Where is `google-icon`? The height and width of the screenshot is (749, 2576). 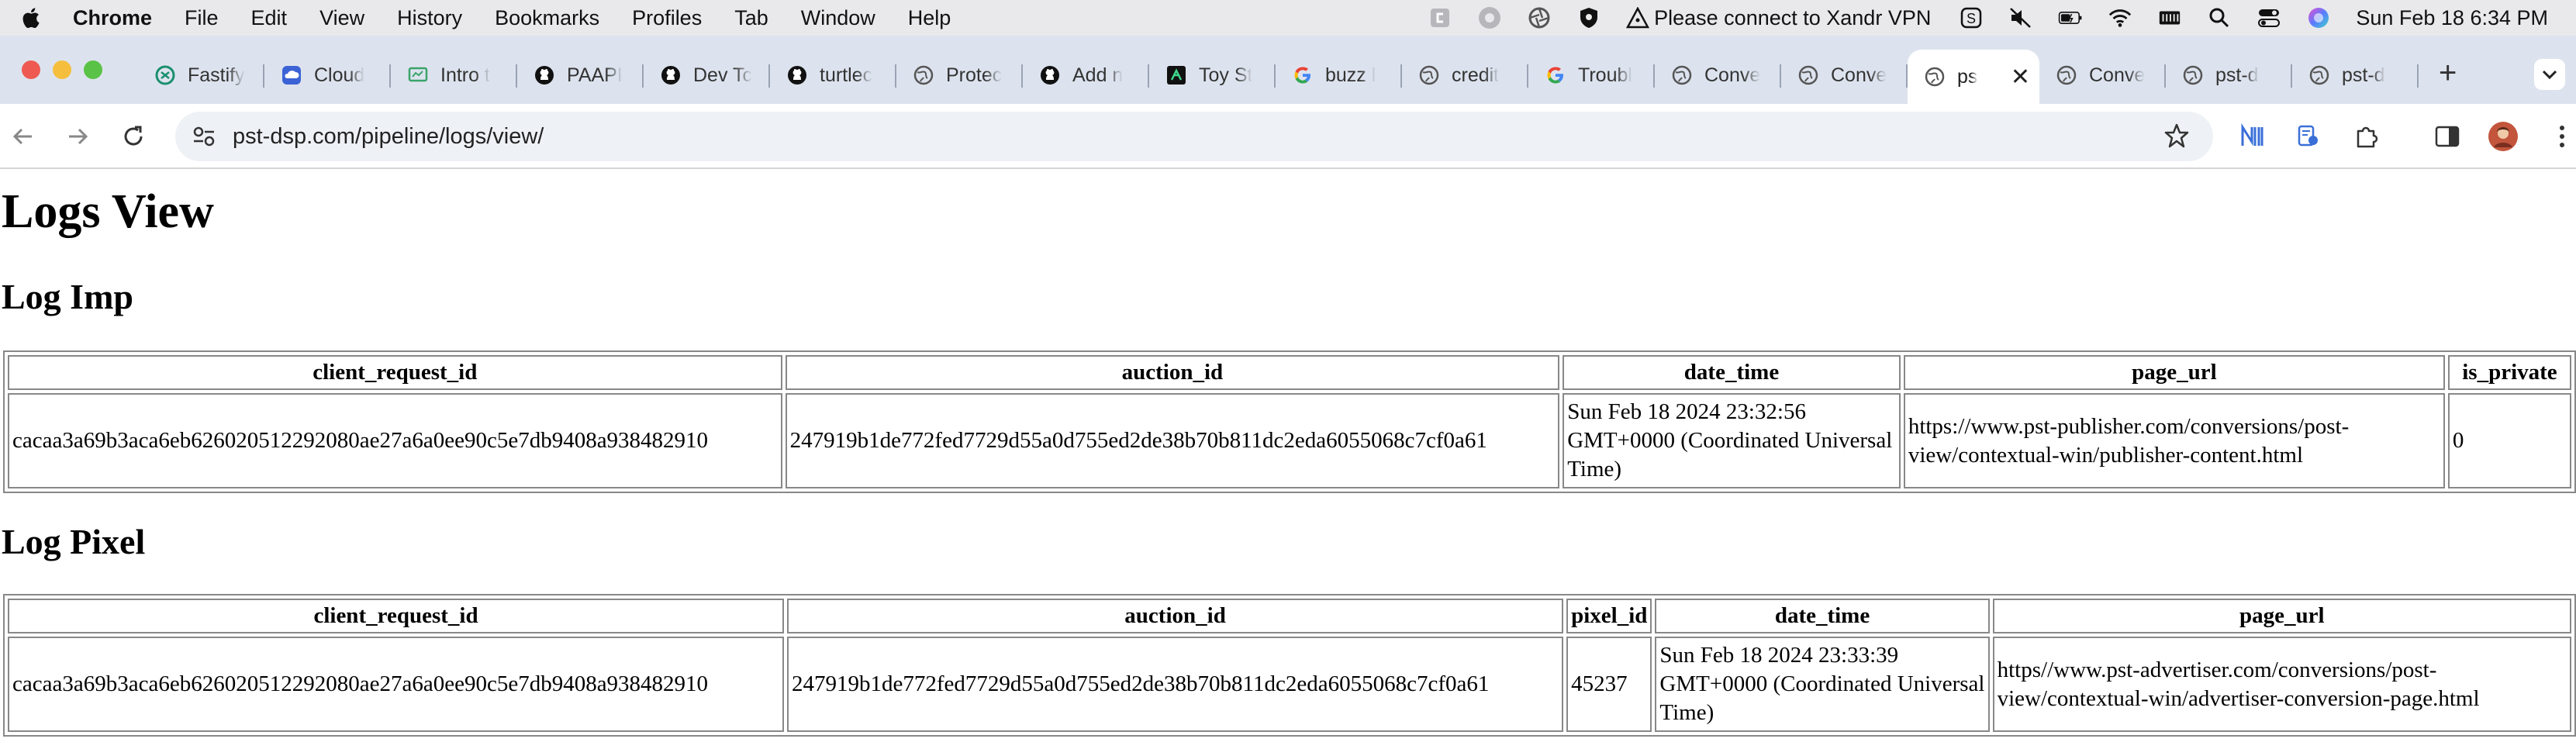
google-icon is located at coordinates (1555, 75).